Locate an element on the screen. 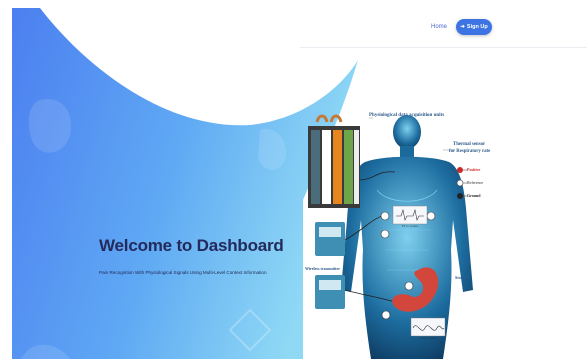 The image size is (587, 359). reference-label: Reference is located at coordinates (475, 182).